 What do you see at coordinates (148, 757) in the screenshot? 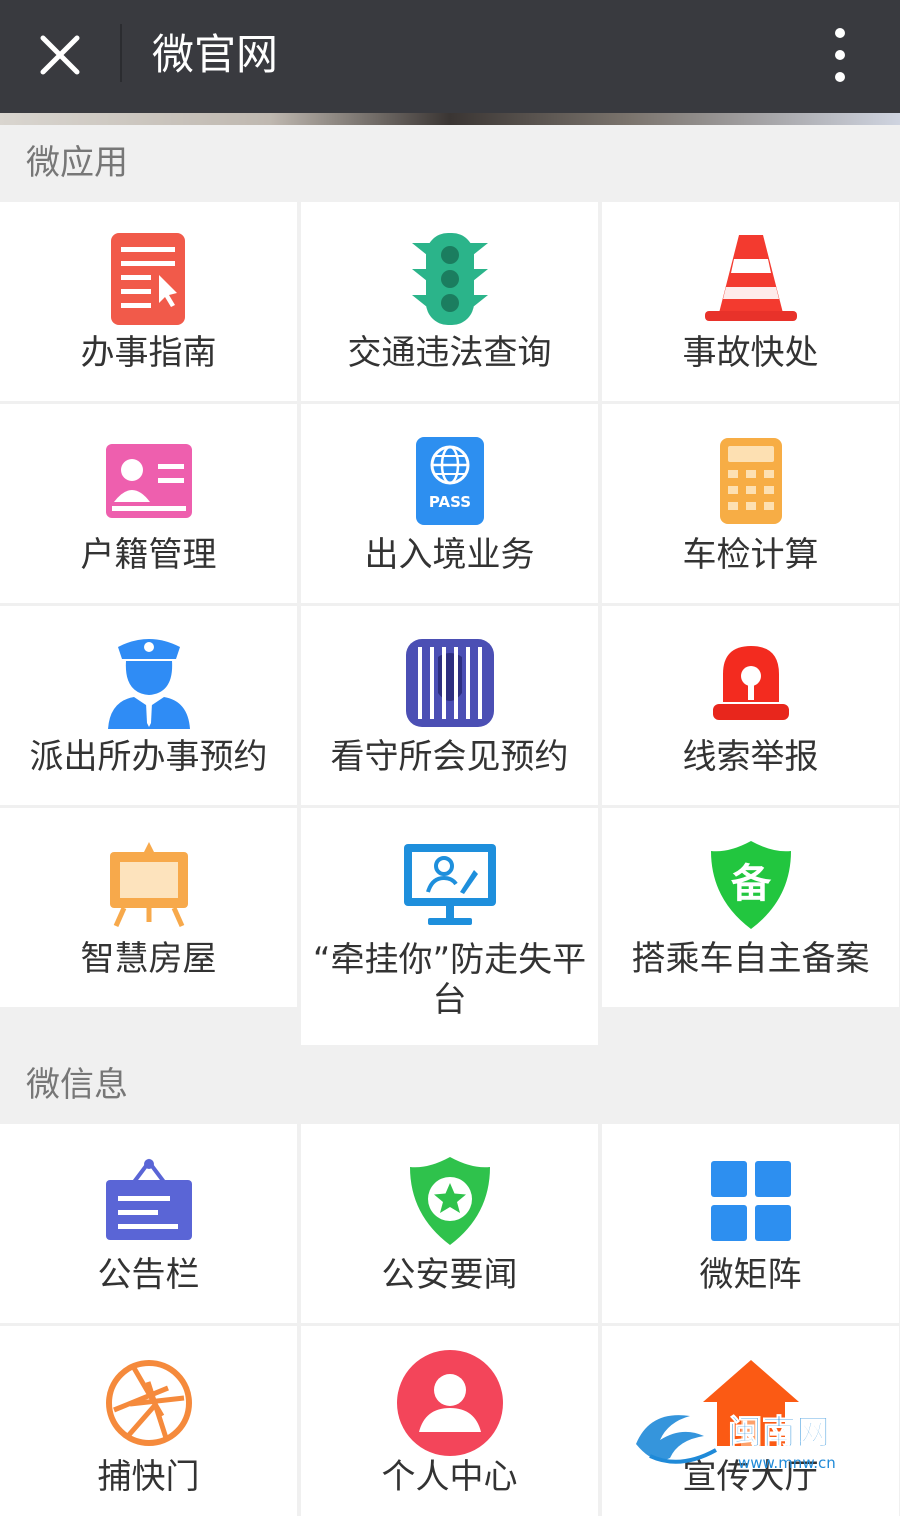
I see `app-label: 派出所办事预约` at bounding box center [148, 757].